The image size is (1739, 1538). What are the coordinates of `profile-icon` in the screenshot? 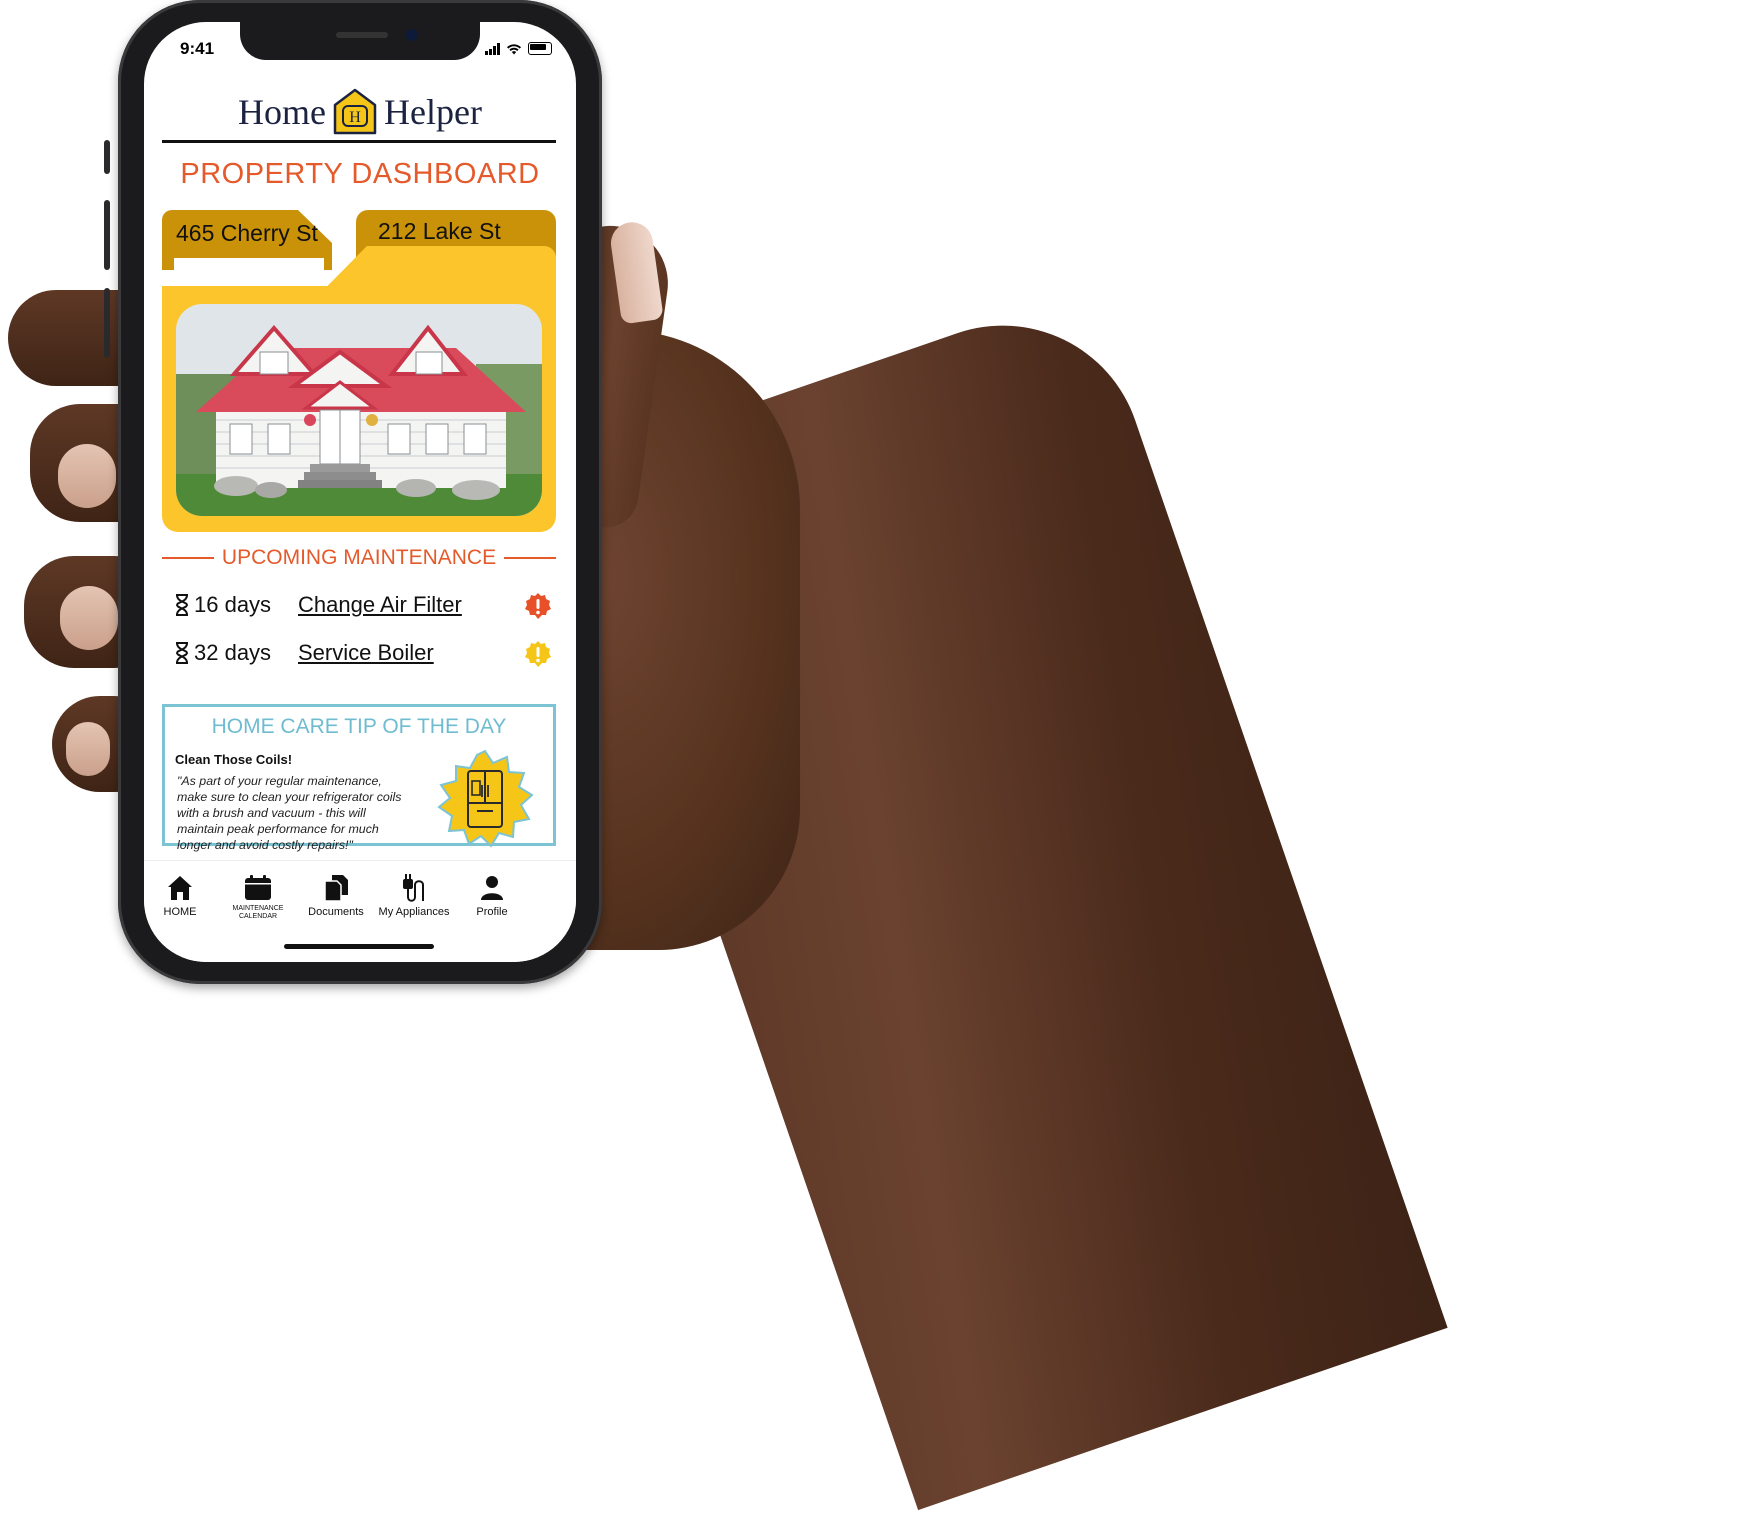 It's located at (492, 888).